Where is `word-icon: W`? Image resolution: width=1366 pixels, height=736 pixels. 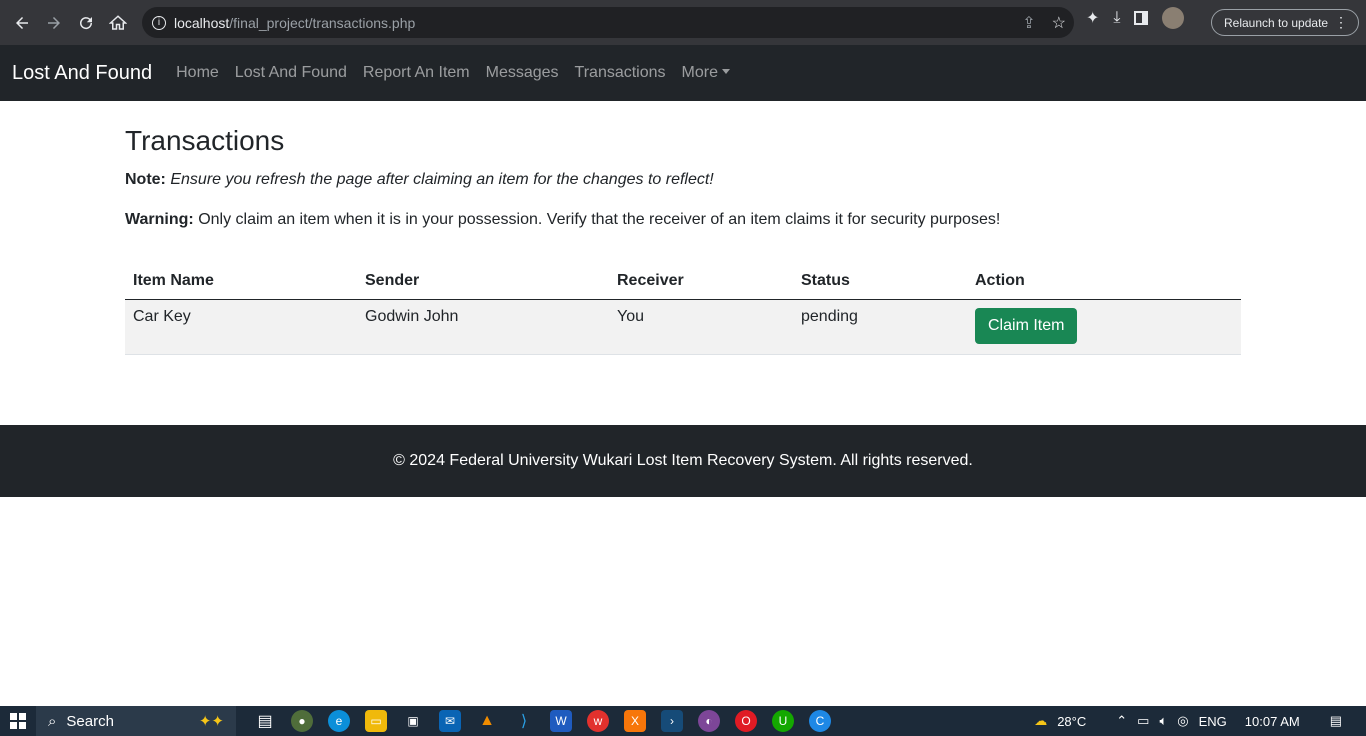 word-icon: W is located at coordinates (561, 721).